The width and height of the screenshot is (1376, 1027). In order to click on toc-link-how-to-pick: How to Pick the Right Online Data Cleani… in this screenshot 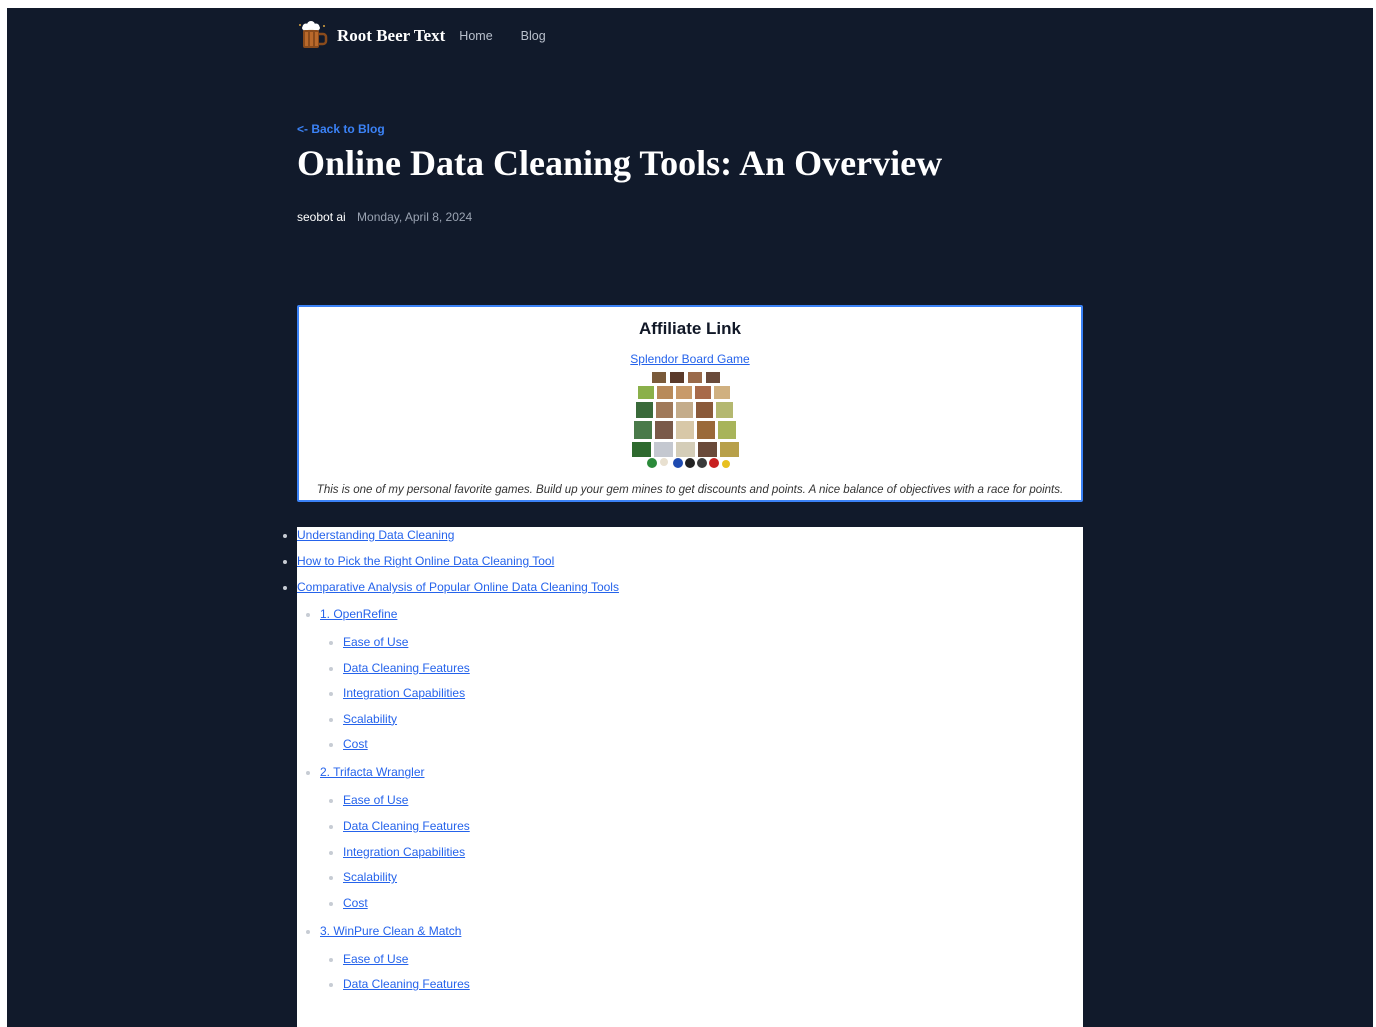, I will do `click(425, 561)`.